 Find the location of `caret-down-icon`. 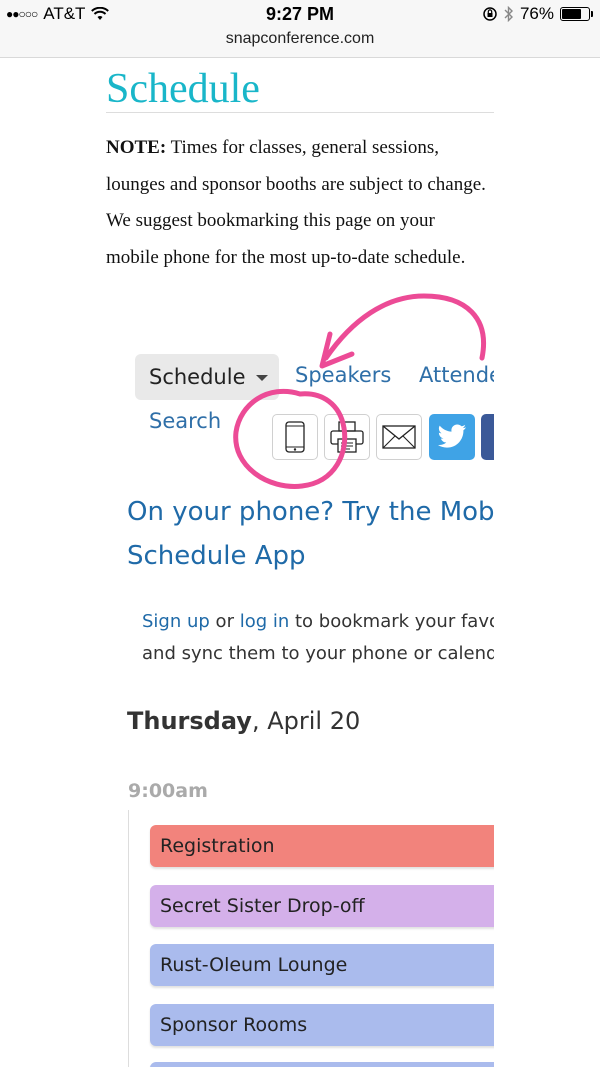

caret-down-icon is located at coordinates (261, 378).